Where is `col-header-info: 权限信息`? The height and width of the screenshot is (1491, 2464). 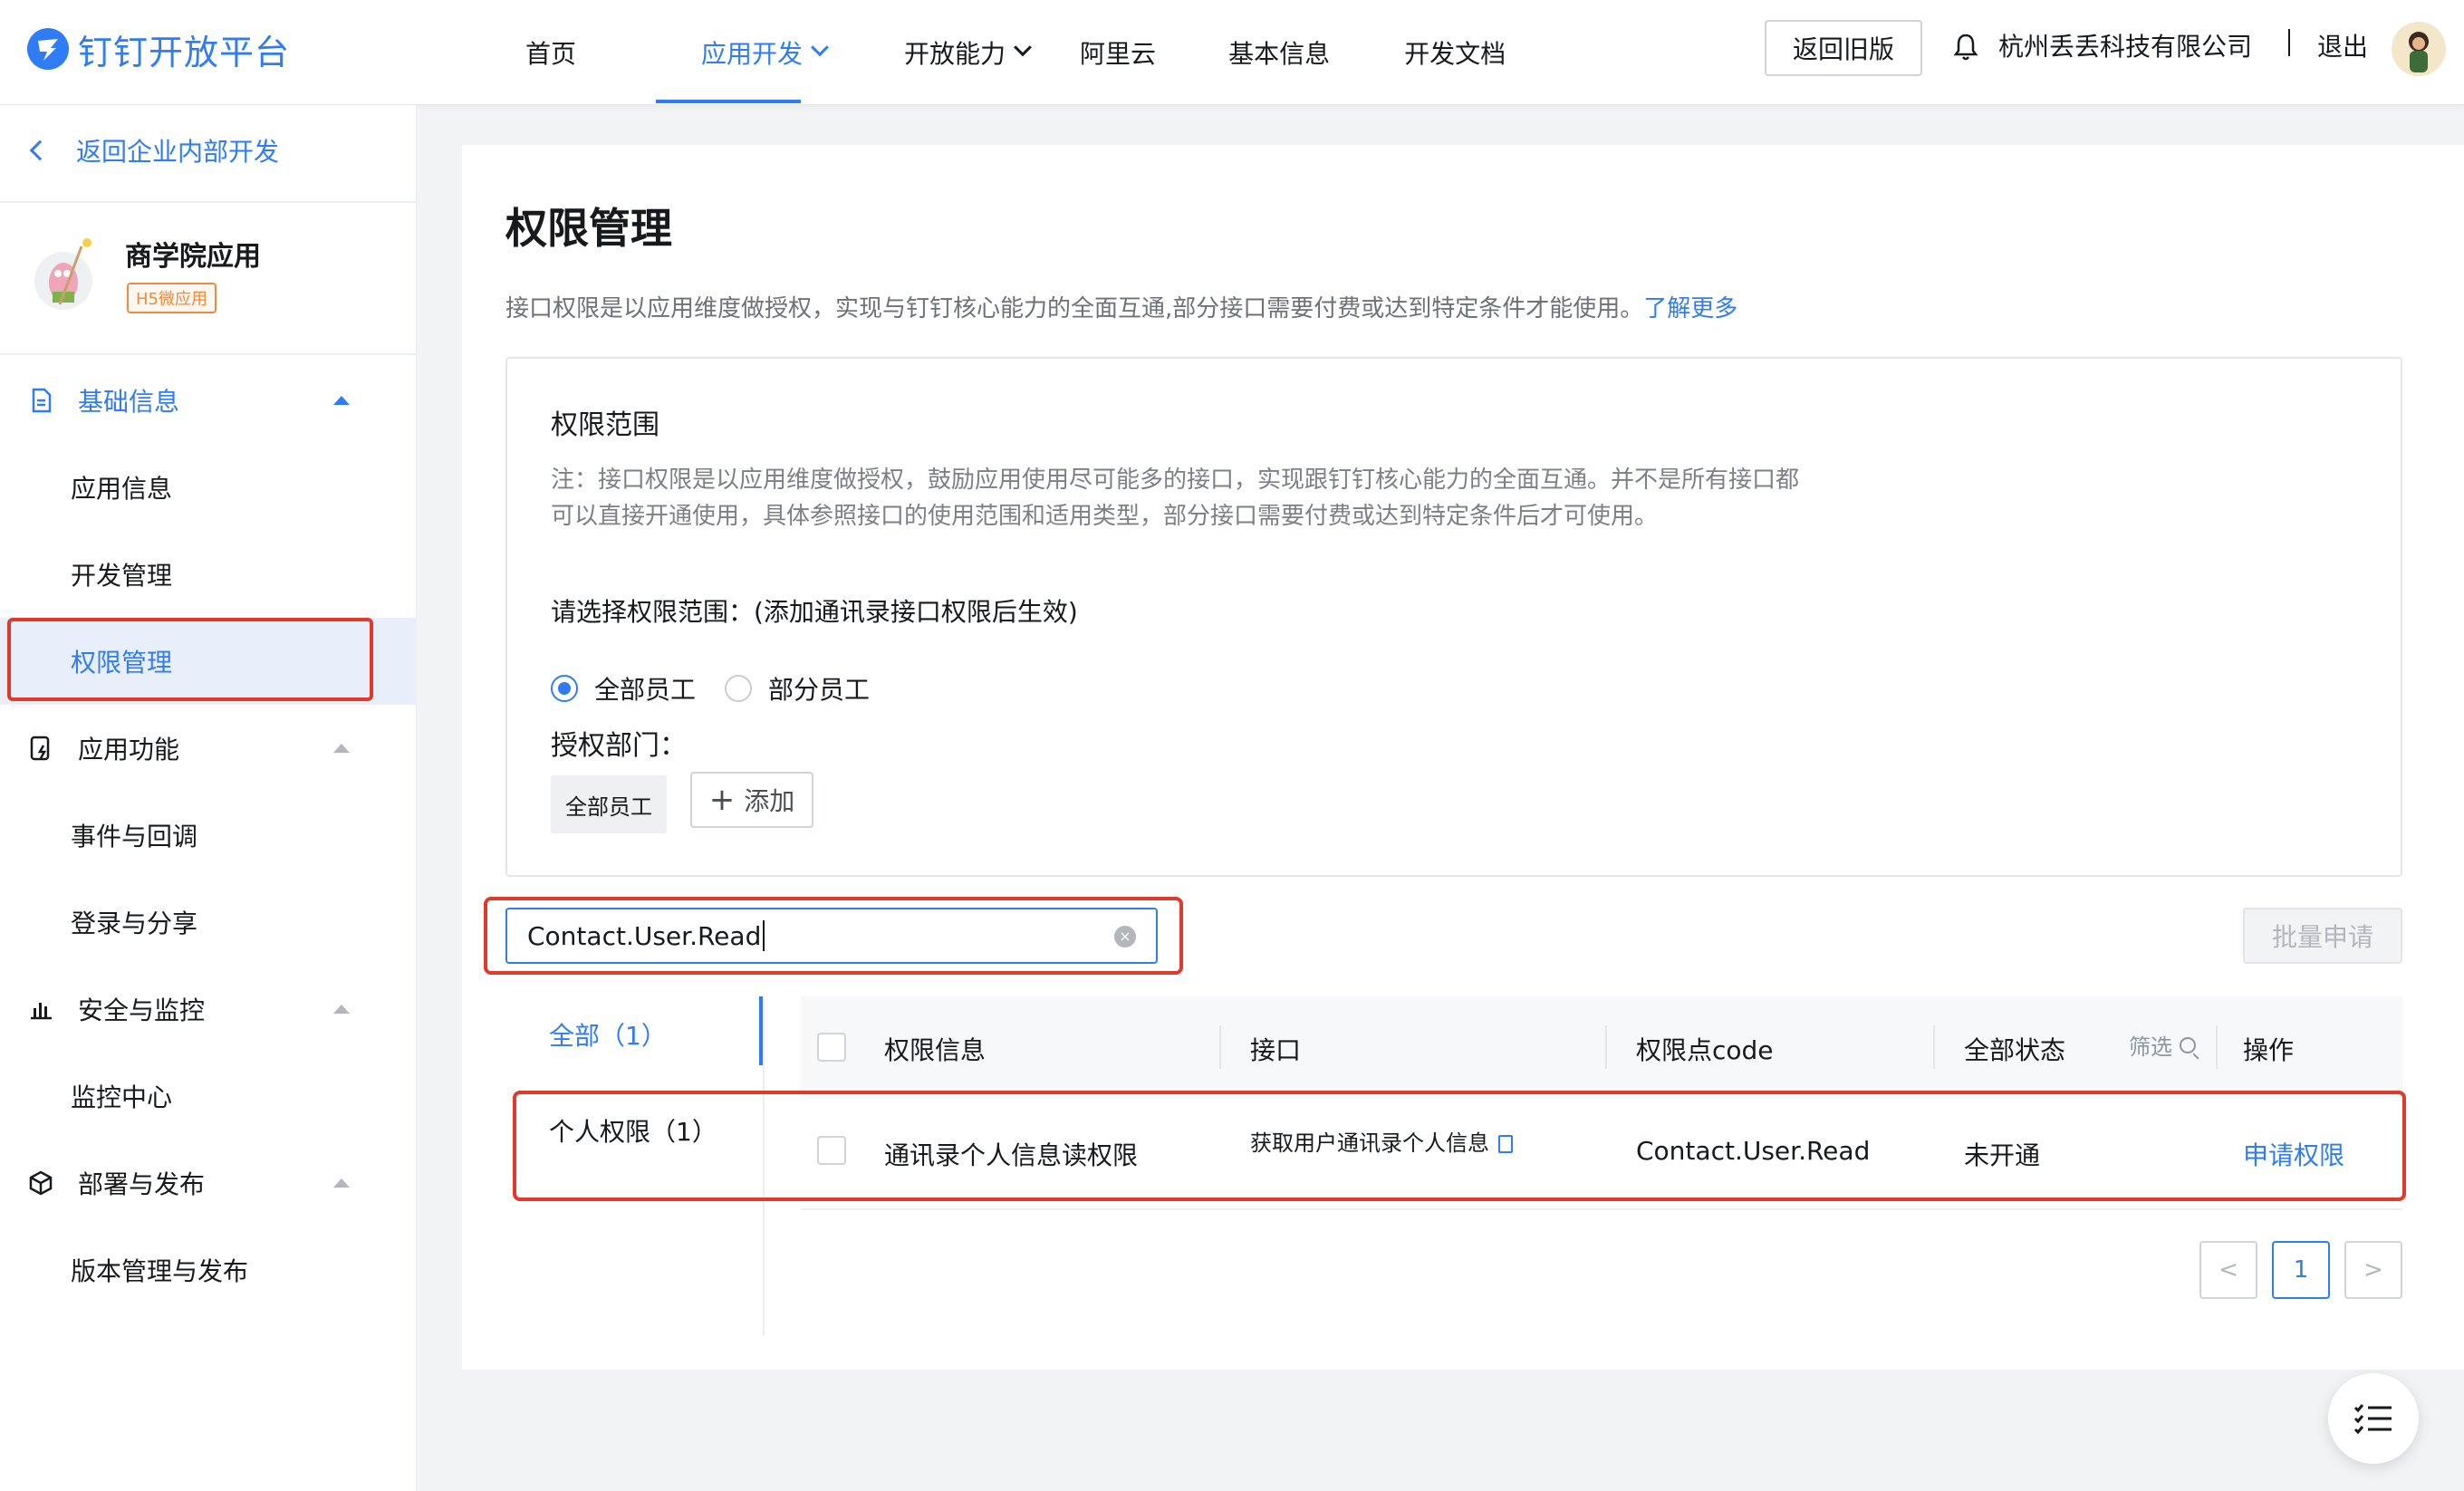 col-header-info: 权限信息 is located at coordinates (935, 1050).